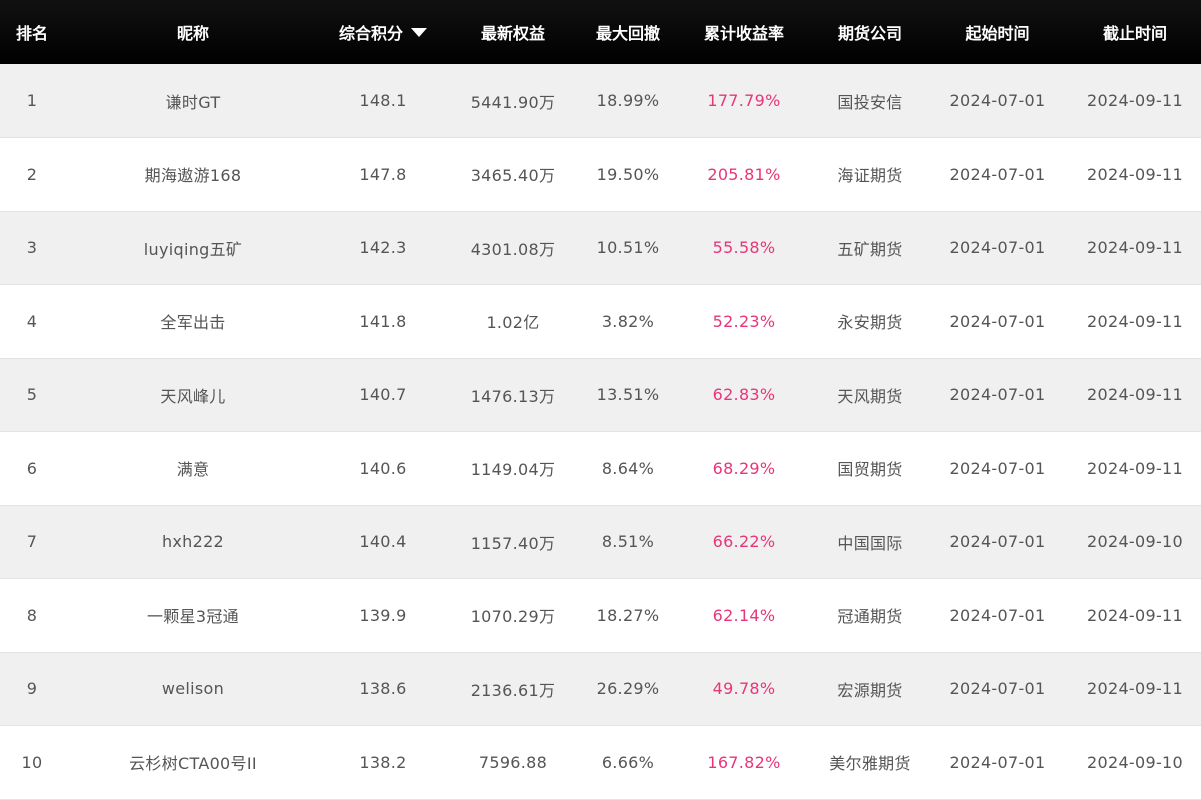  Describe the element at coordinates (383, 615) in the screenshot. I see `cell-score: 139.9` at that location.